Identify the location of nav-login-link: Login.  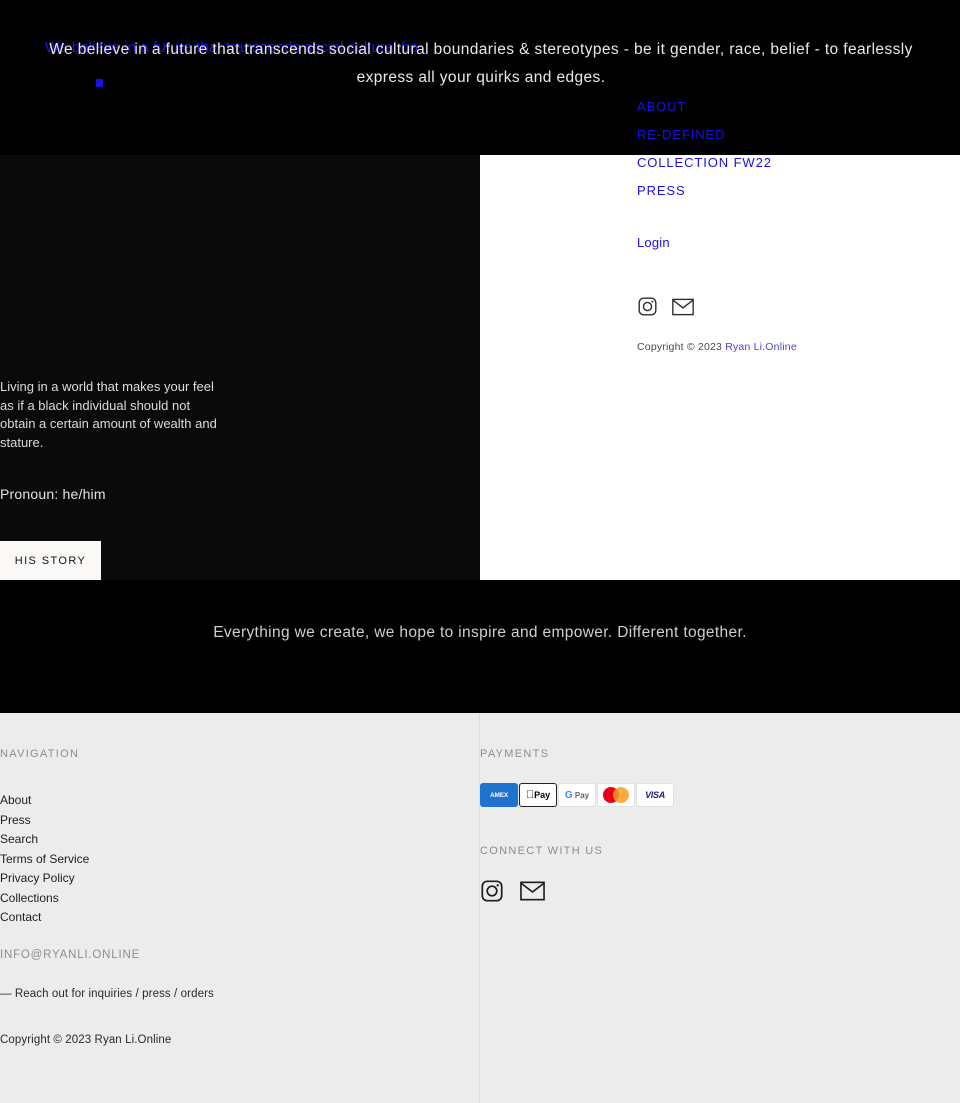
(787, 243).